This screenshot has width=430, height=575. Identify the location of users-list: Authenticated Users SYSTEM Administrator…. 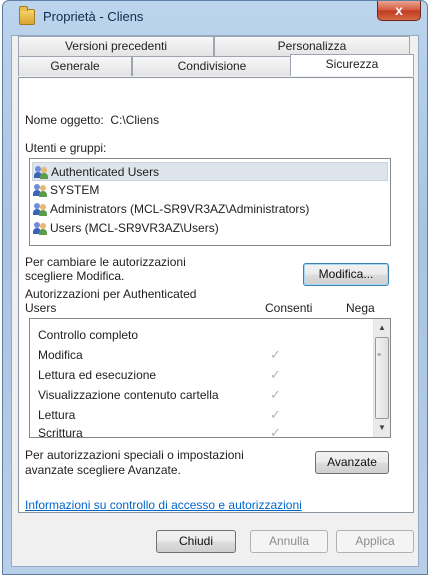
(210, 202).